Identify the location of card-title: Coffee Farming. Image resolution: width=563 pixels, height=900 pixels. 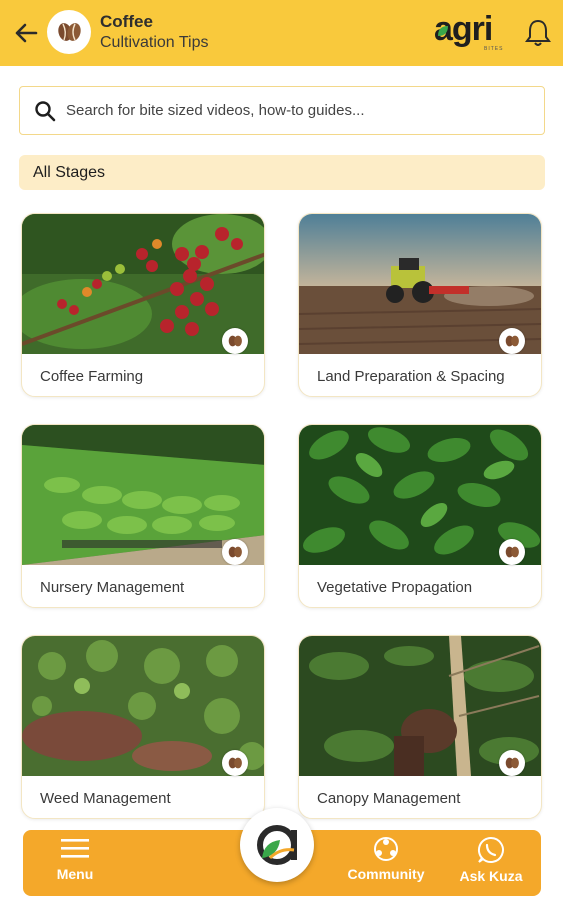
(92, 376).